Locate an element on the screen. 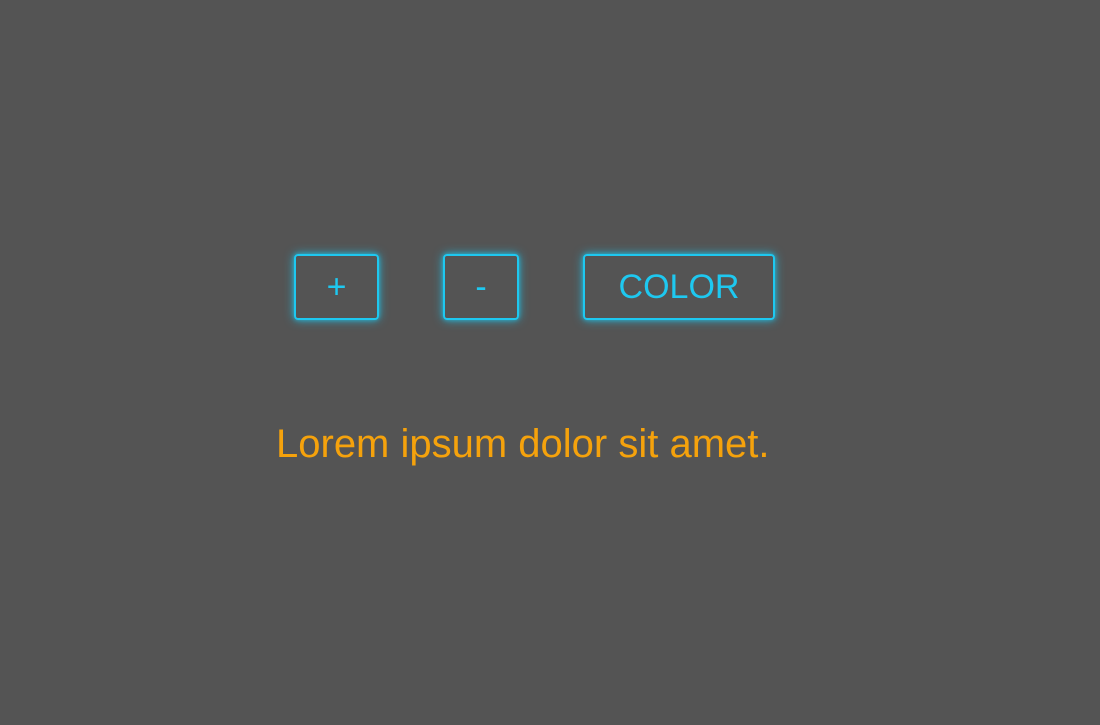 This screenshot has height=725, width=1100. change-color-button: COLOR is located at coordinates (679, 287).